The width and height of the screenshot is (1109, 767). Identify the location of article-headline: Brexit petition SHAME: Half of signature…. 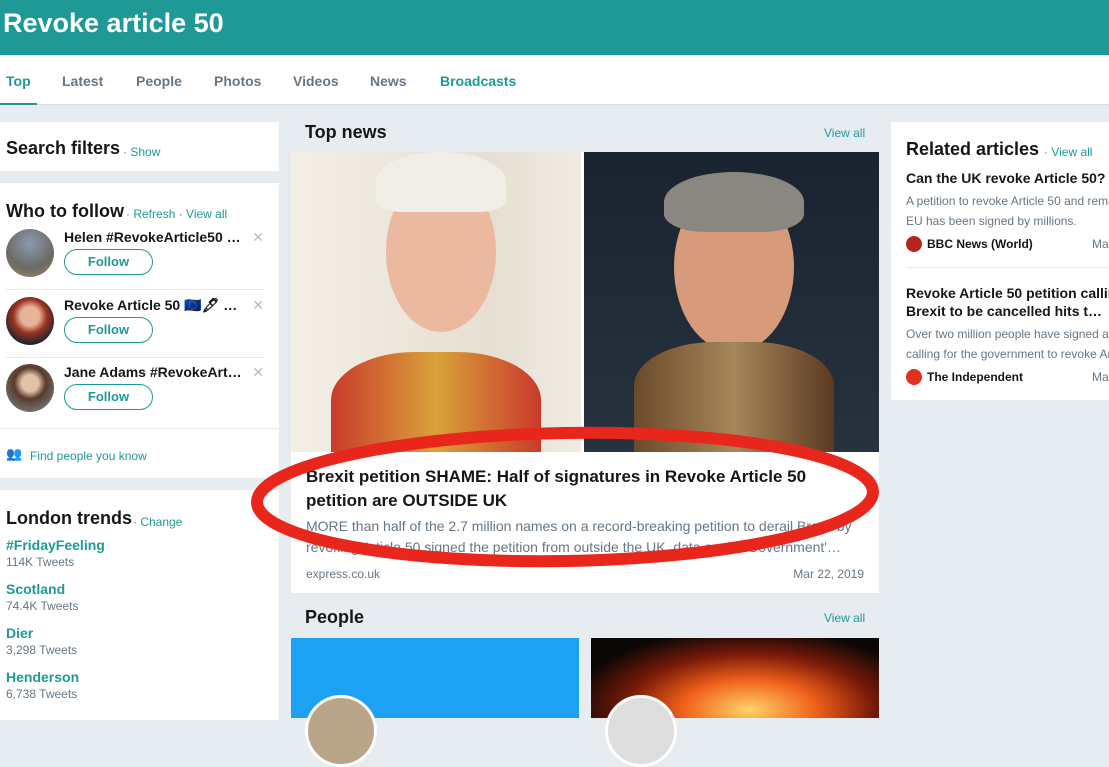
(586, 489).